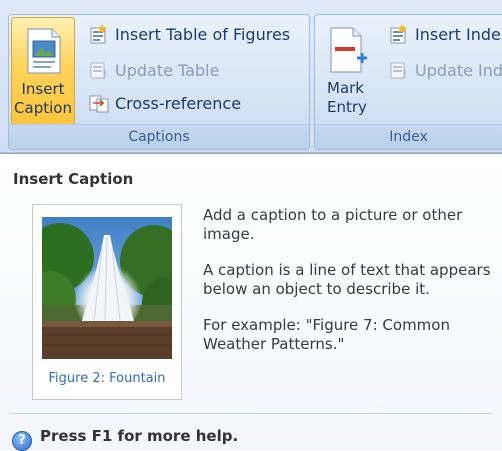 This screenshot has width=502, height=451. Describe the element at coordinates (398, 71) in the screenshot. I see `update-index-icon: !` at that location.